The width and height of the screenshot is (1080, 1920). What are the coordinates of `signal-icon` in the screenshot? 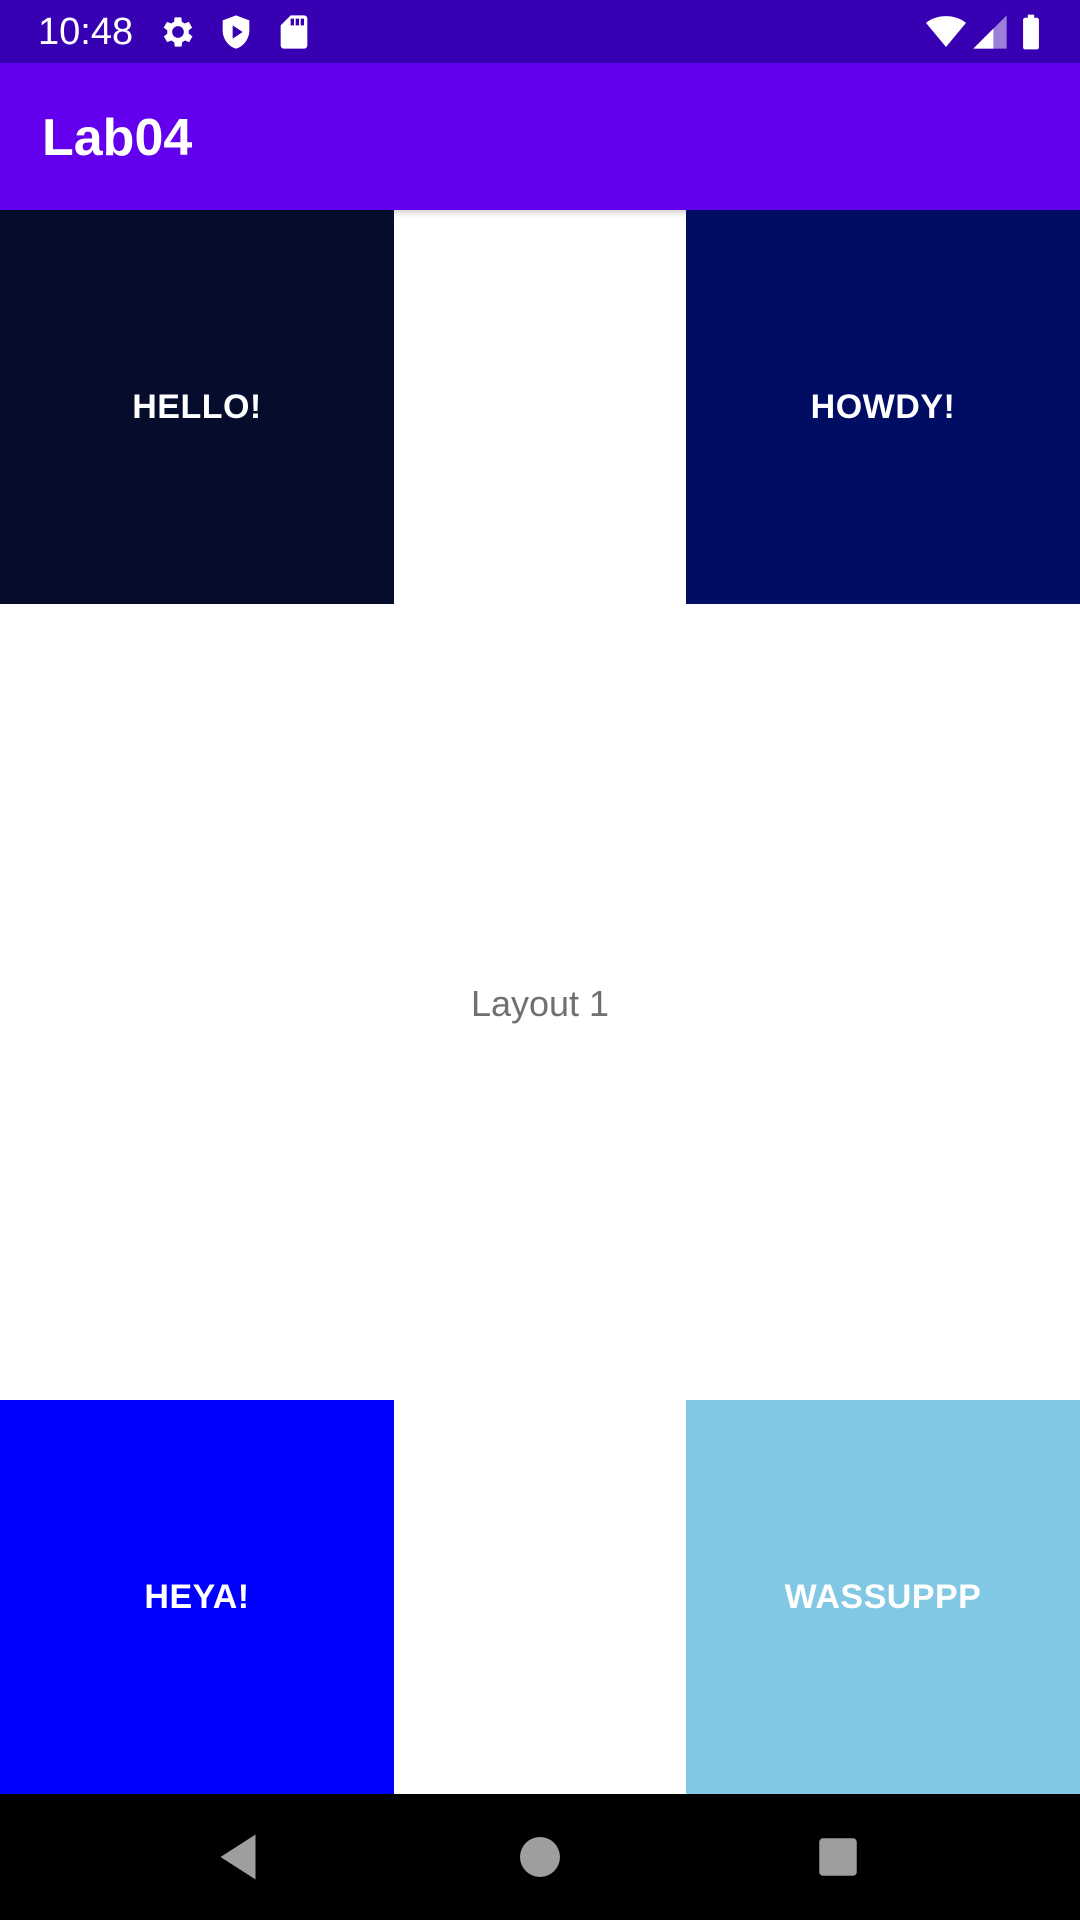 It's located at (990, 32).